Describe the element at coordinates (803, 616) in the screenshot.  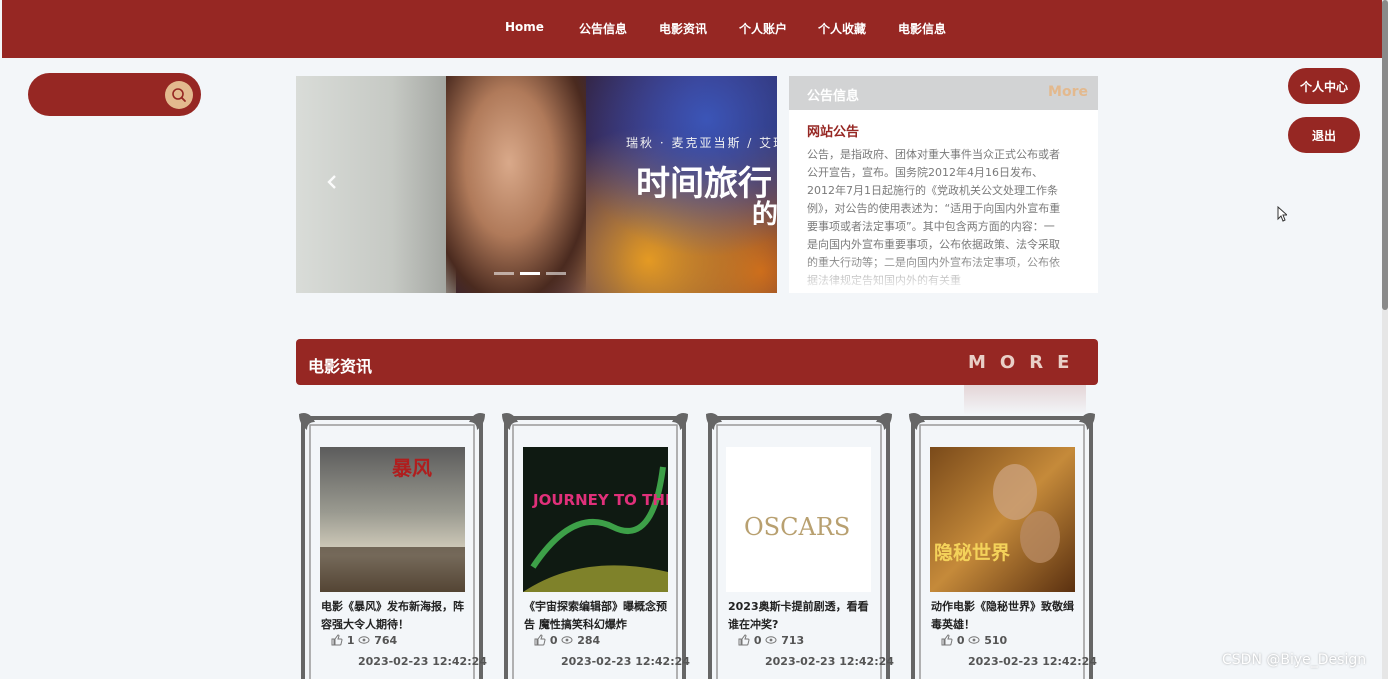
I see `card-title: 2023奥斯卡提前剧透，看看谁在冲奖?` at that location.